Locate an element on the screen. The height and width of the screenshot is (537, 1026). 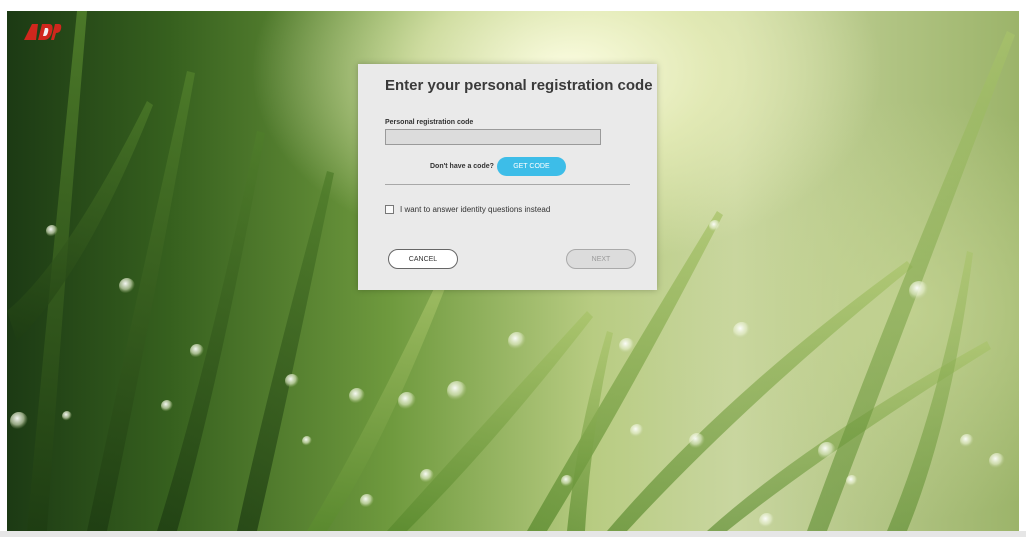
cancel-button: CANCEL is located at coordinates (423, 259).